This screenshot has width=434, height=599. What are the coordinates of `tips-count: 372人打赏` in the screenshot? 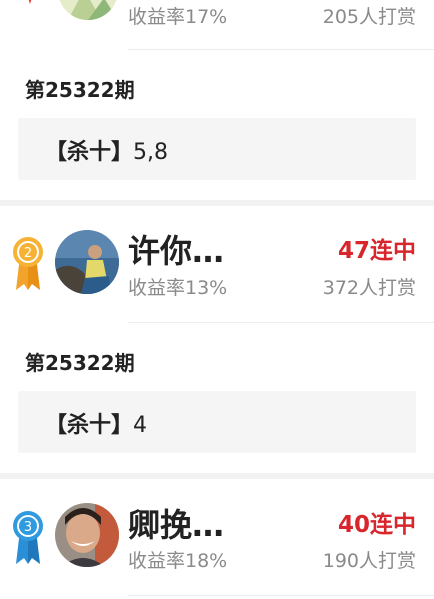 It's located at (369, 288).